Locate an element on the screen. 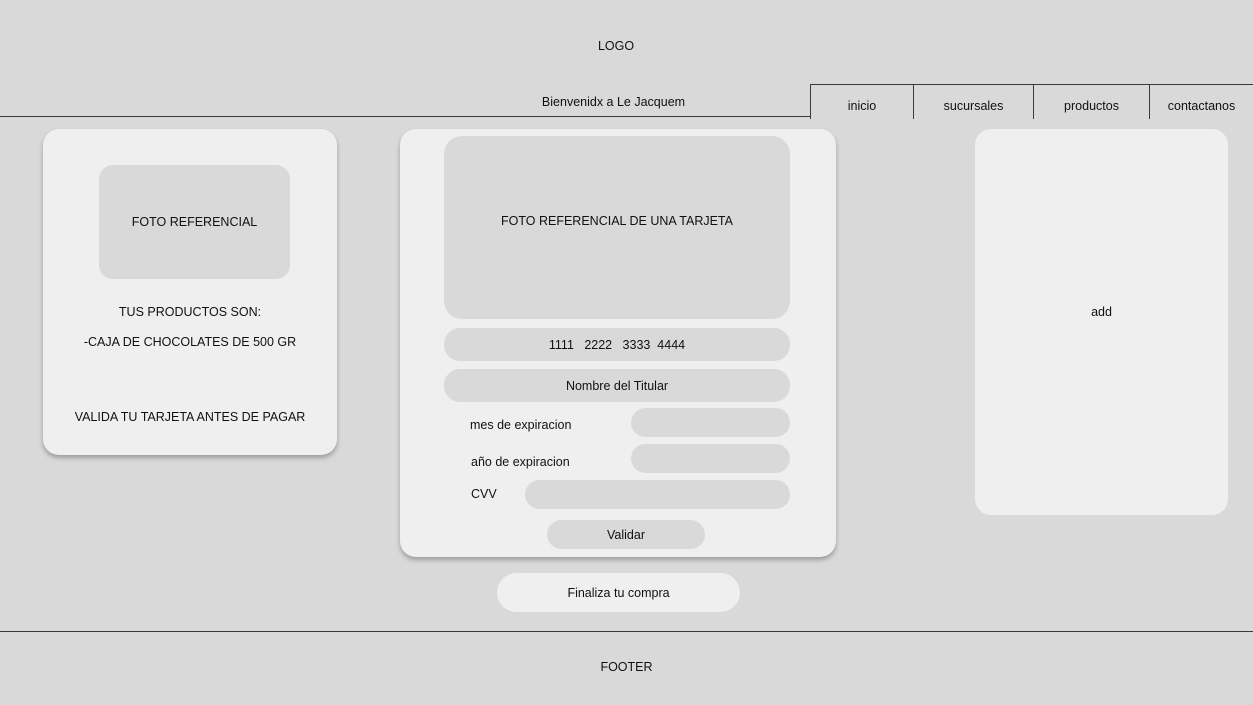 The image size is (1253, 705). expiry-month-label: mes de expiracion is located at coordinates (521, 425).